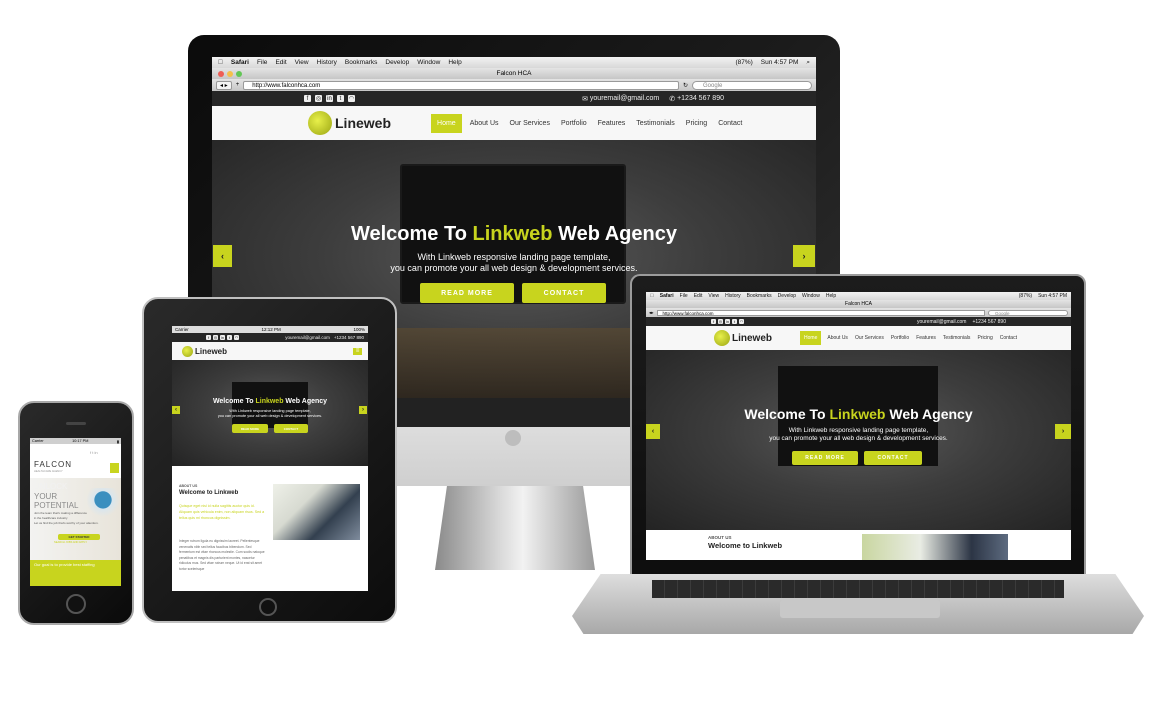 The height and width of the screenshot is (720, 1155). Describe the element at coordinates (236, 337) in the screenshot. I see `tablet-rss-icon: ◠` at that location.